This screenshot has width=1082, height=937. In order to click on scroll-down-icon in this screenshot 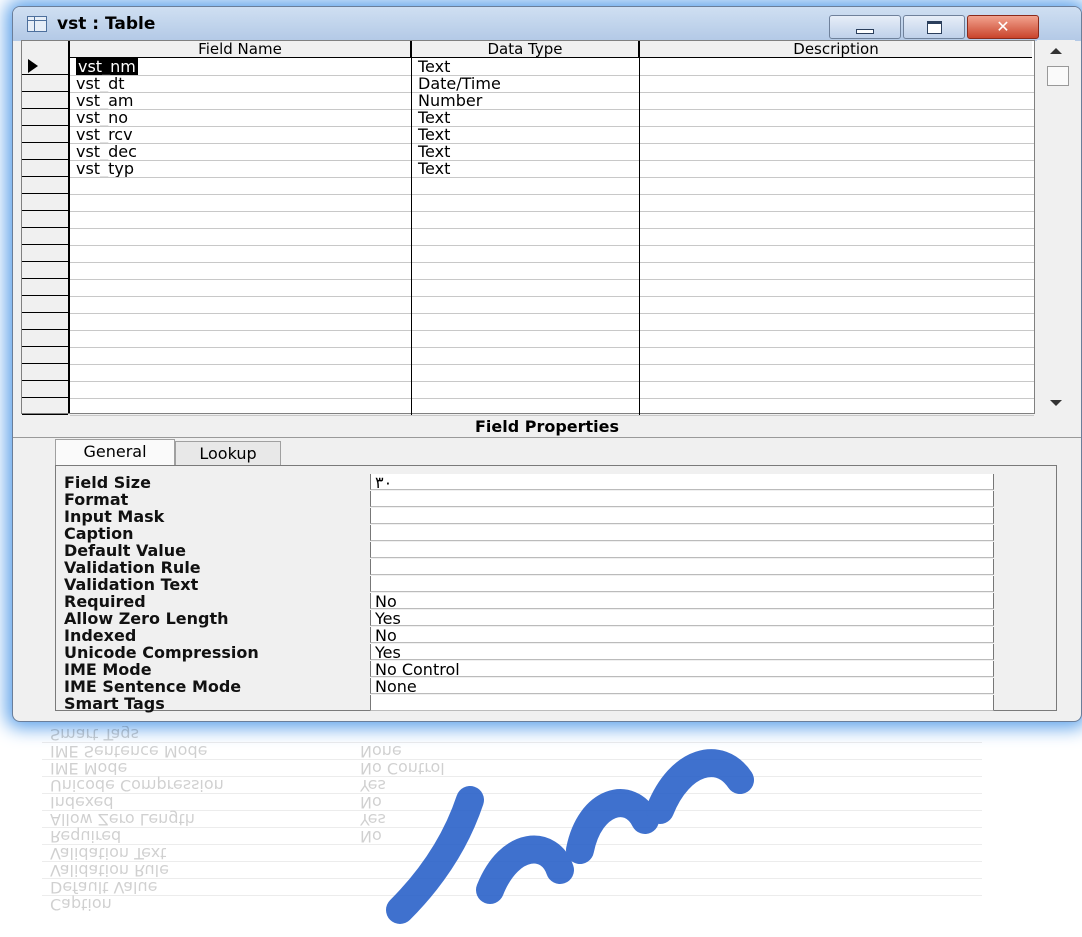, I will do `click(1056, 403)`.